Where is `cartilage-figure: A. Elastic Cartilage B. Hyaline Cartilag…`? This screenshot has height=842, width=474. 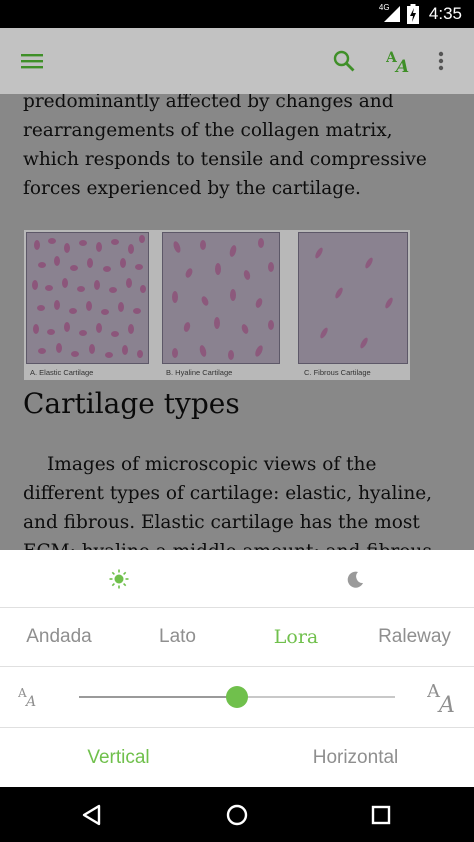 cartilage-figure: A. Elastic Cartilage B. Hyaline Cartilag… is located at coordinates (217, 305).